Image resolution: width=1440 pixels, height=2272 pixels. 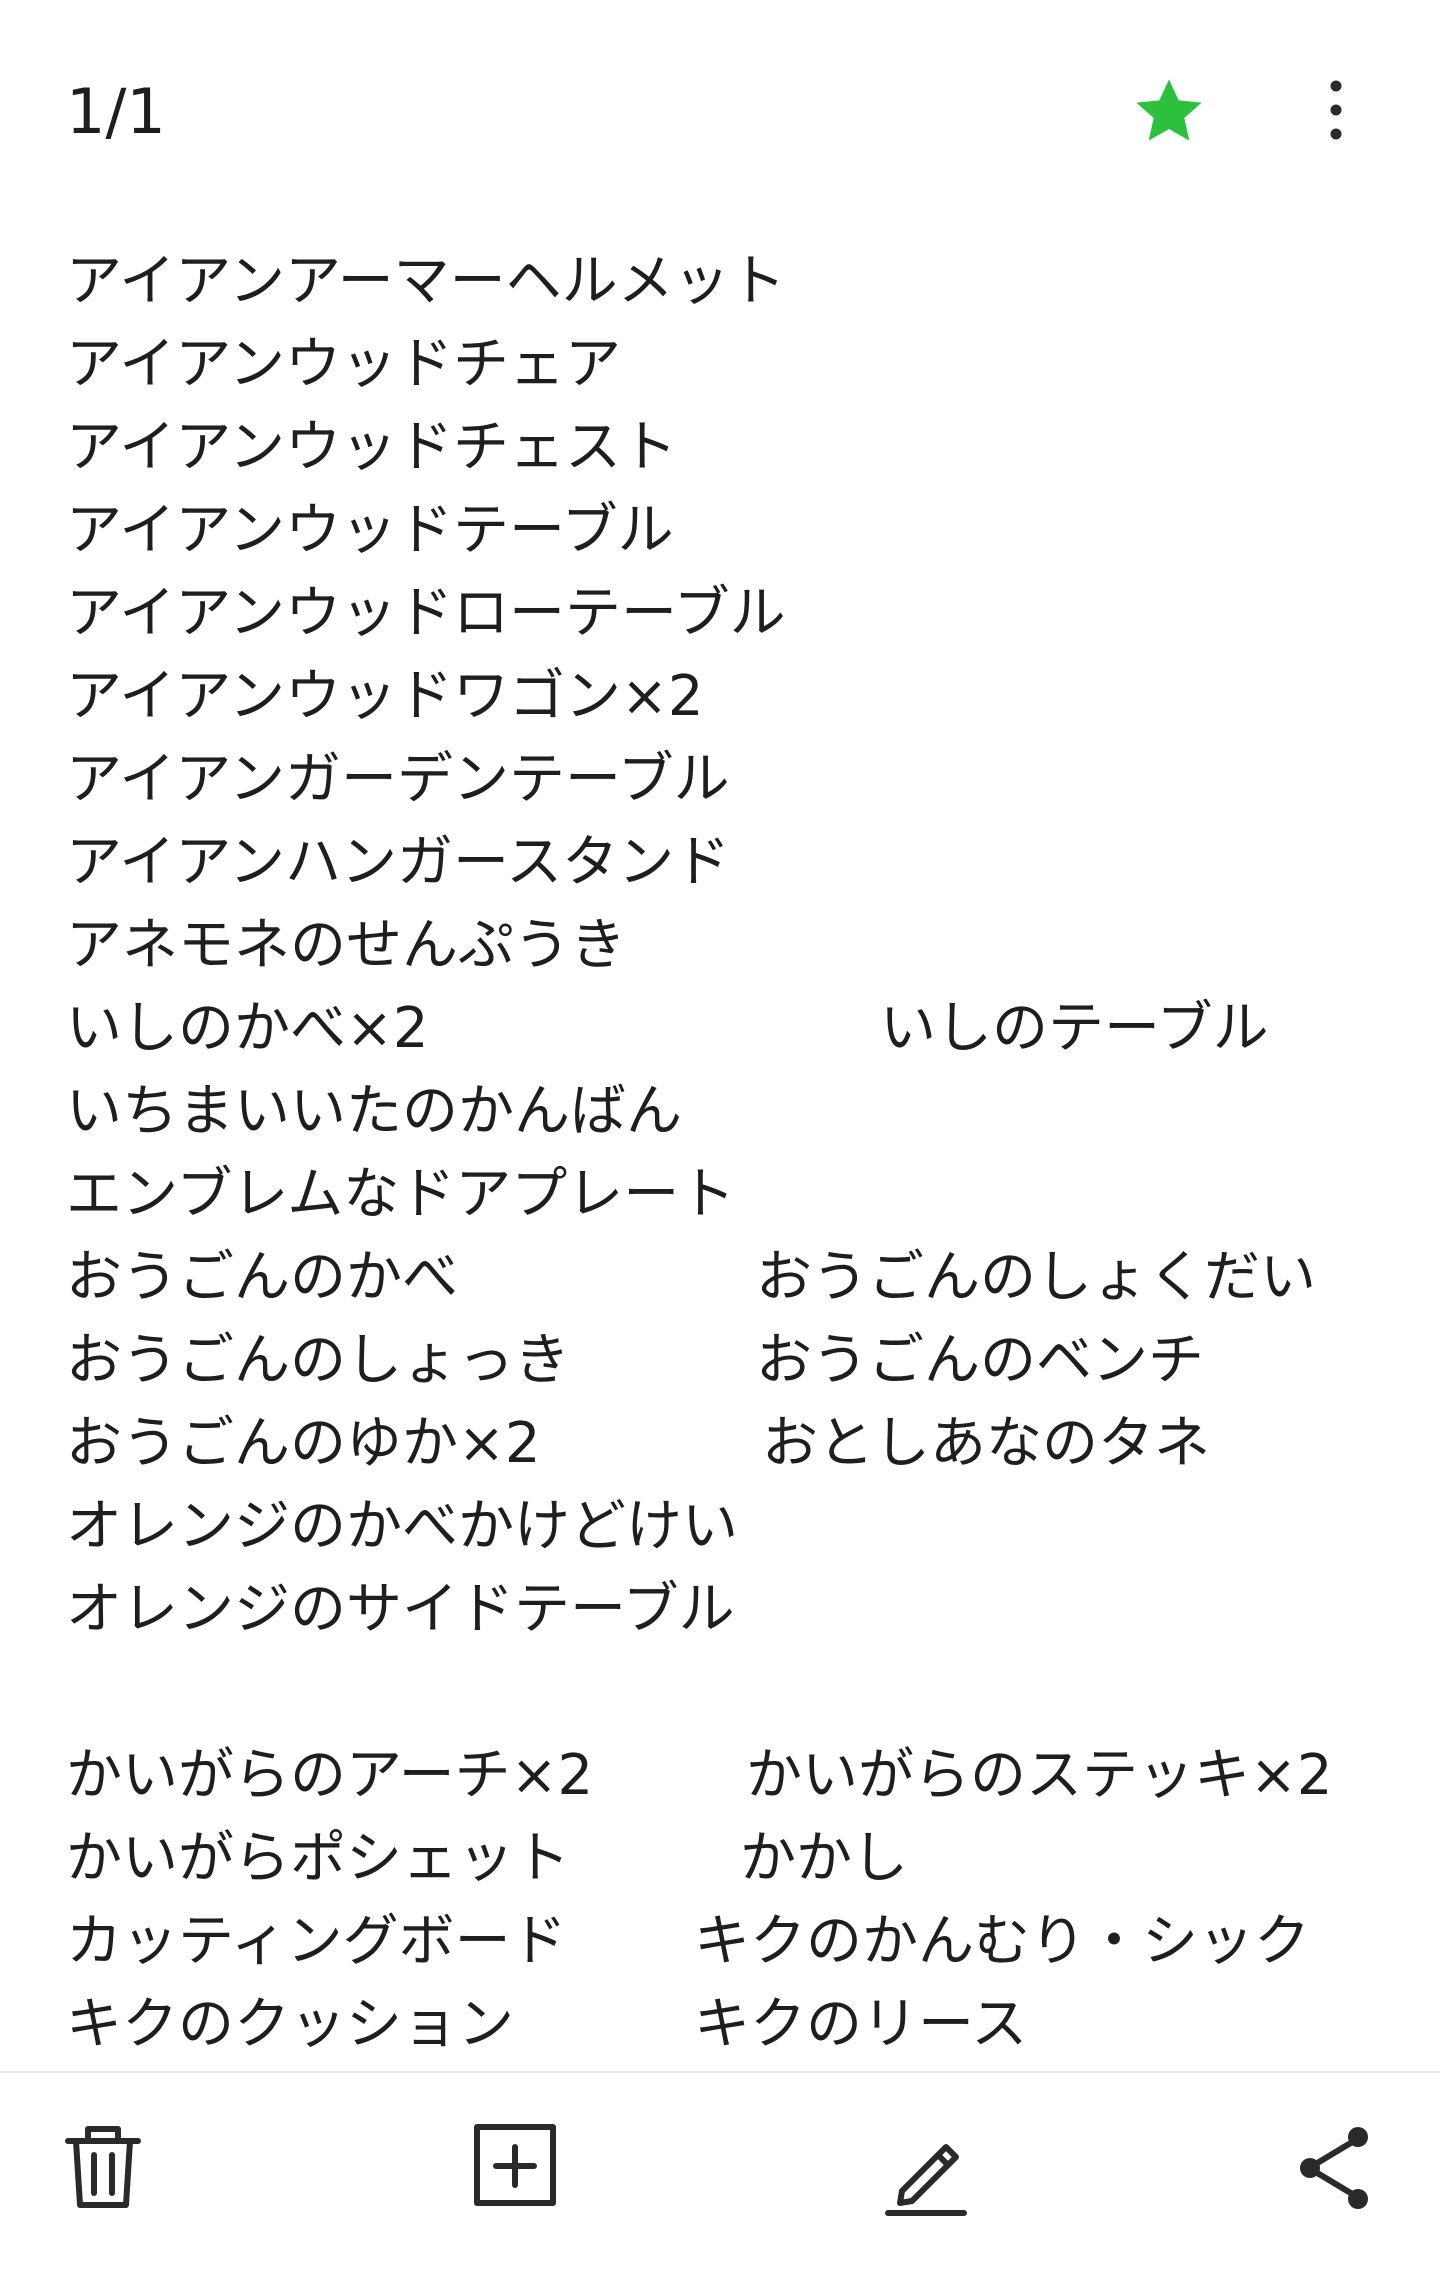 I want to click on bottom-toolbar, so click(x=720, y=2172).